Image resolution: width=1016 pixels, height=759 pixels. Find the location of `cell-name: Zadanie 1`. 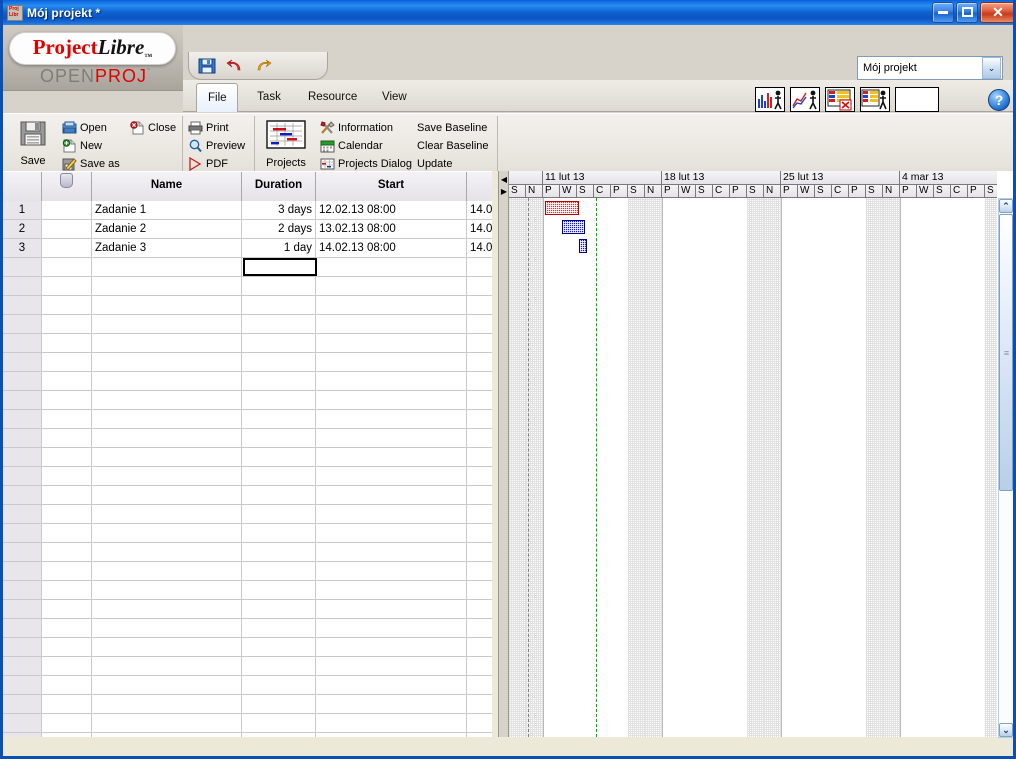

cell-name: Zadanie 1 is located at coordinates (167, 210).